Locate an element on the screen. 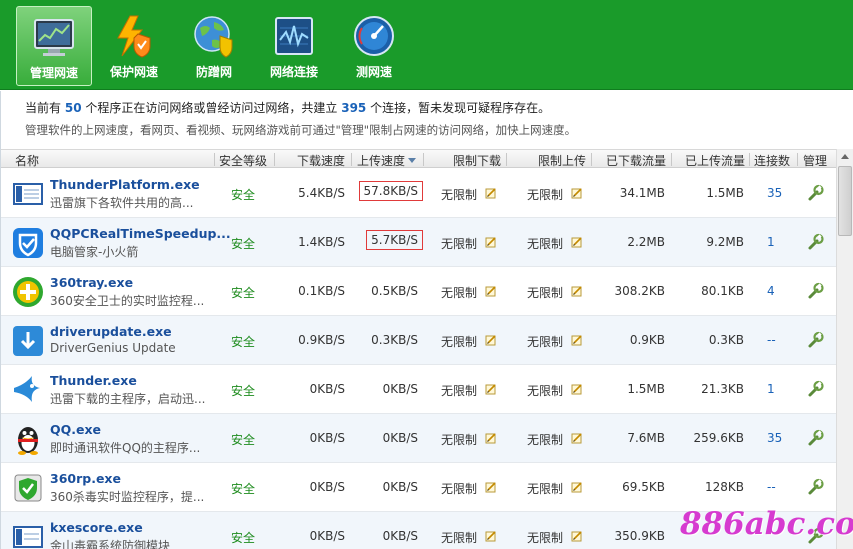 The image size is (853, 549). upload-speed: 0.5KB/S is located at coordinates (394, 291).